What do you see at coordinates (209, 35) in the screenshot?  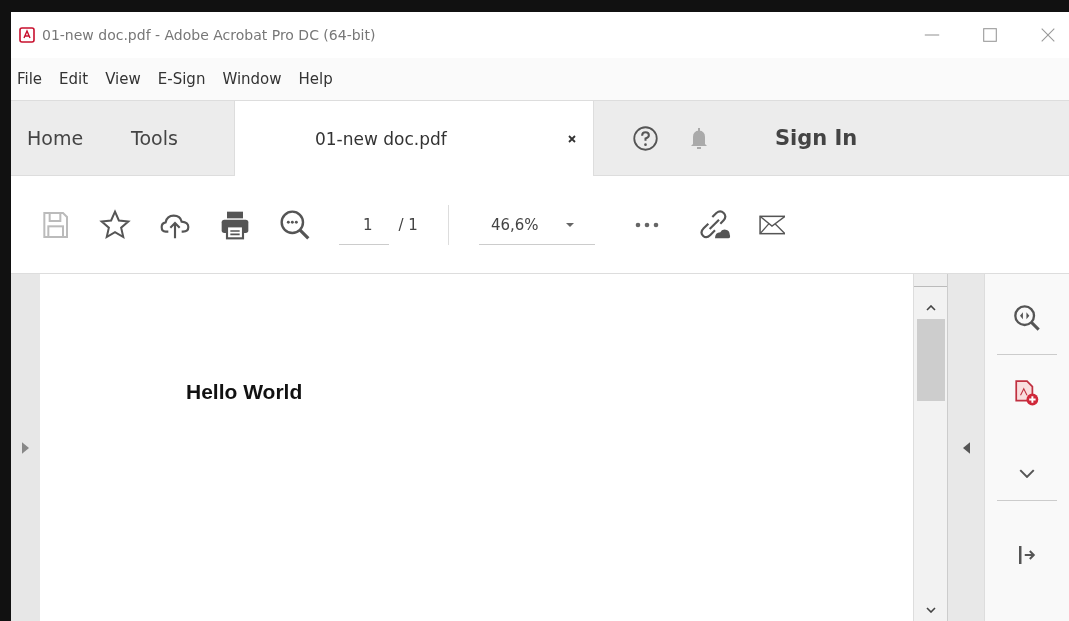 I see `window-title: 01-new doc.pdf - Adobe Acrobat Pro DC (64-bit)` at bounding box center [209, 35].